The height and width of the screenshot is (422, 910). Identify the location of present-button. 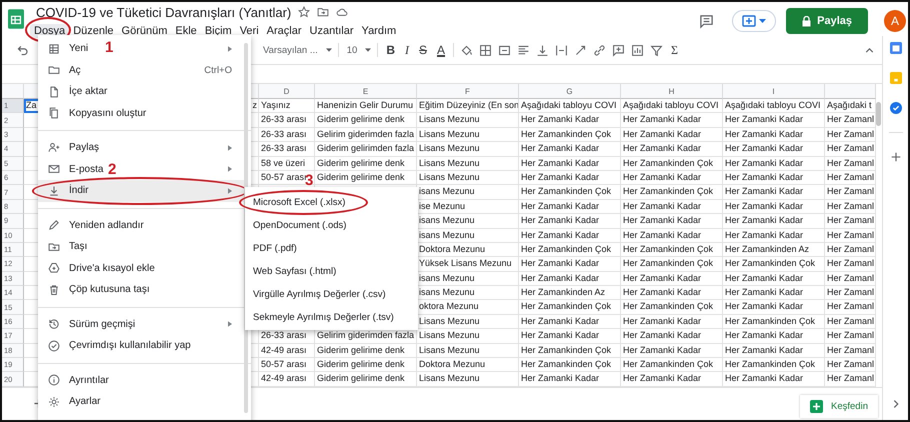
(754, 21).